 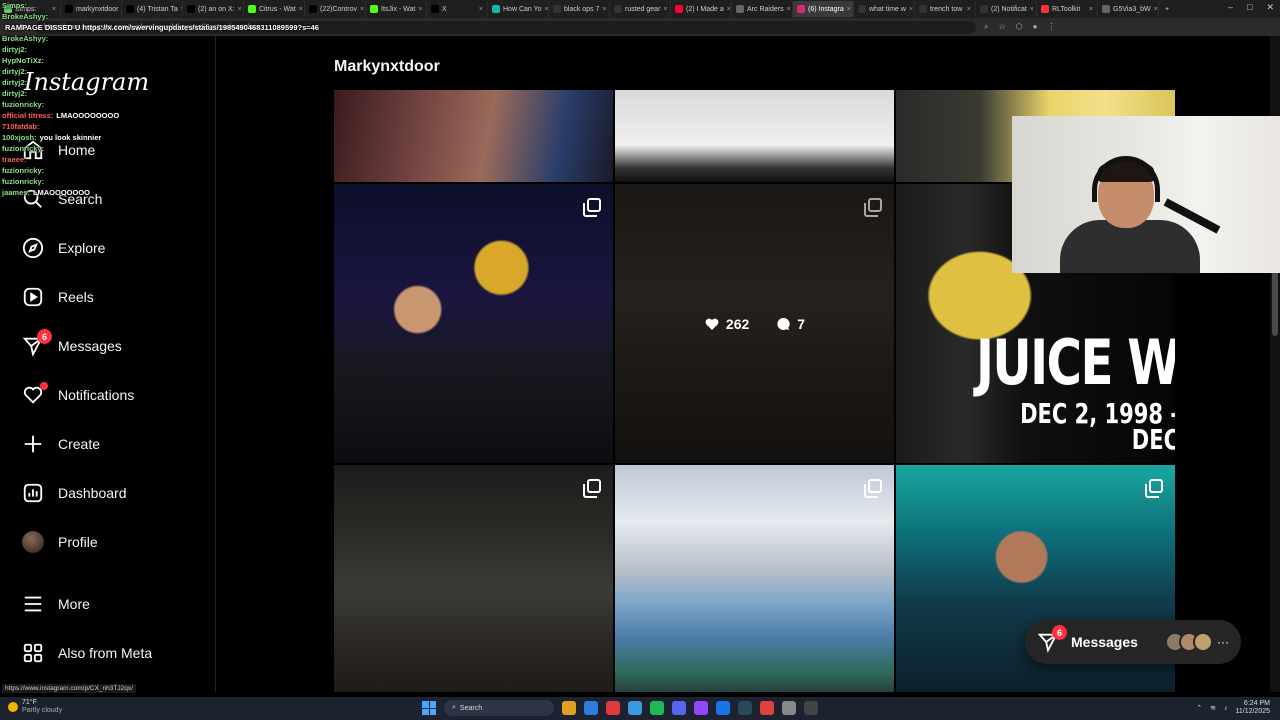 I want to click on weather-icon, so click(x=13, y=707).